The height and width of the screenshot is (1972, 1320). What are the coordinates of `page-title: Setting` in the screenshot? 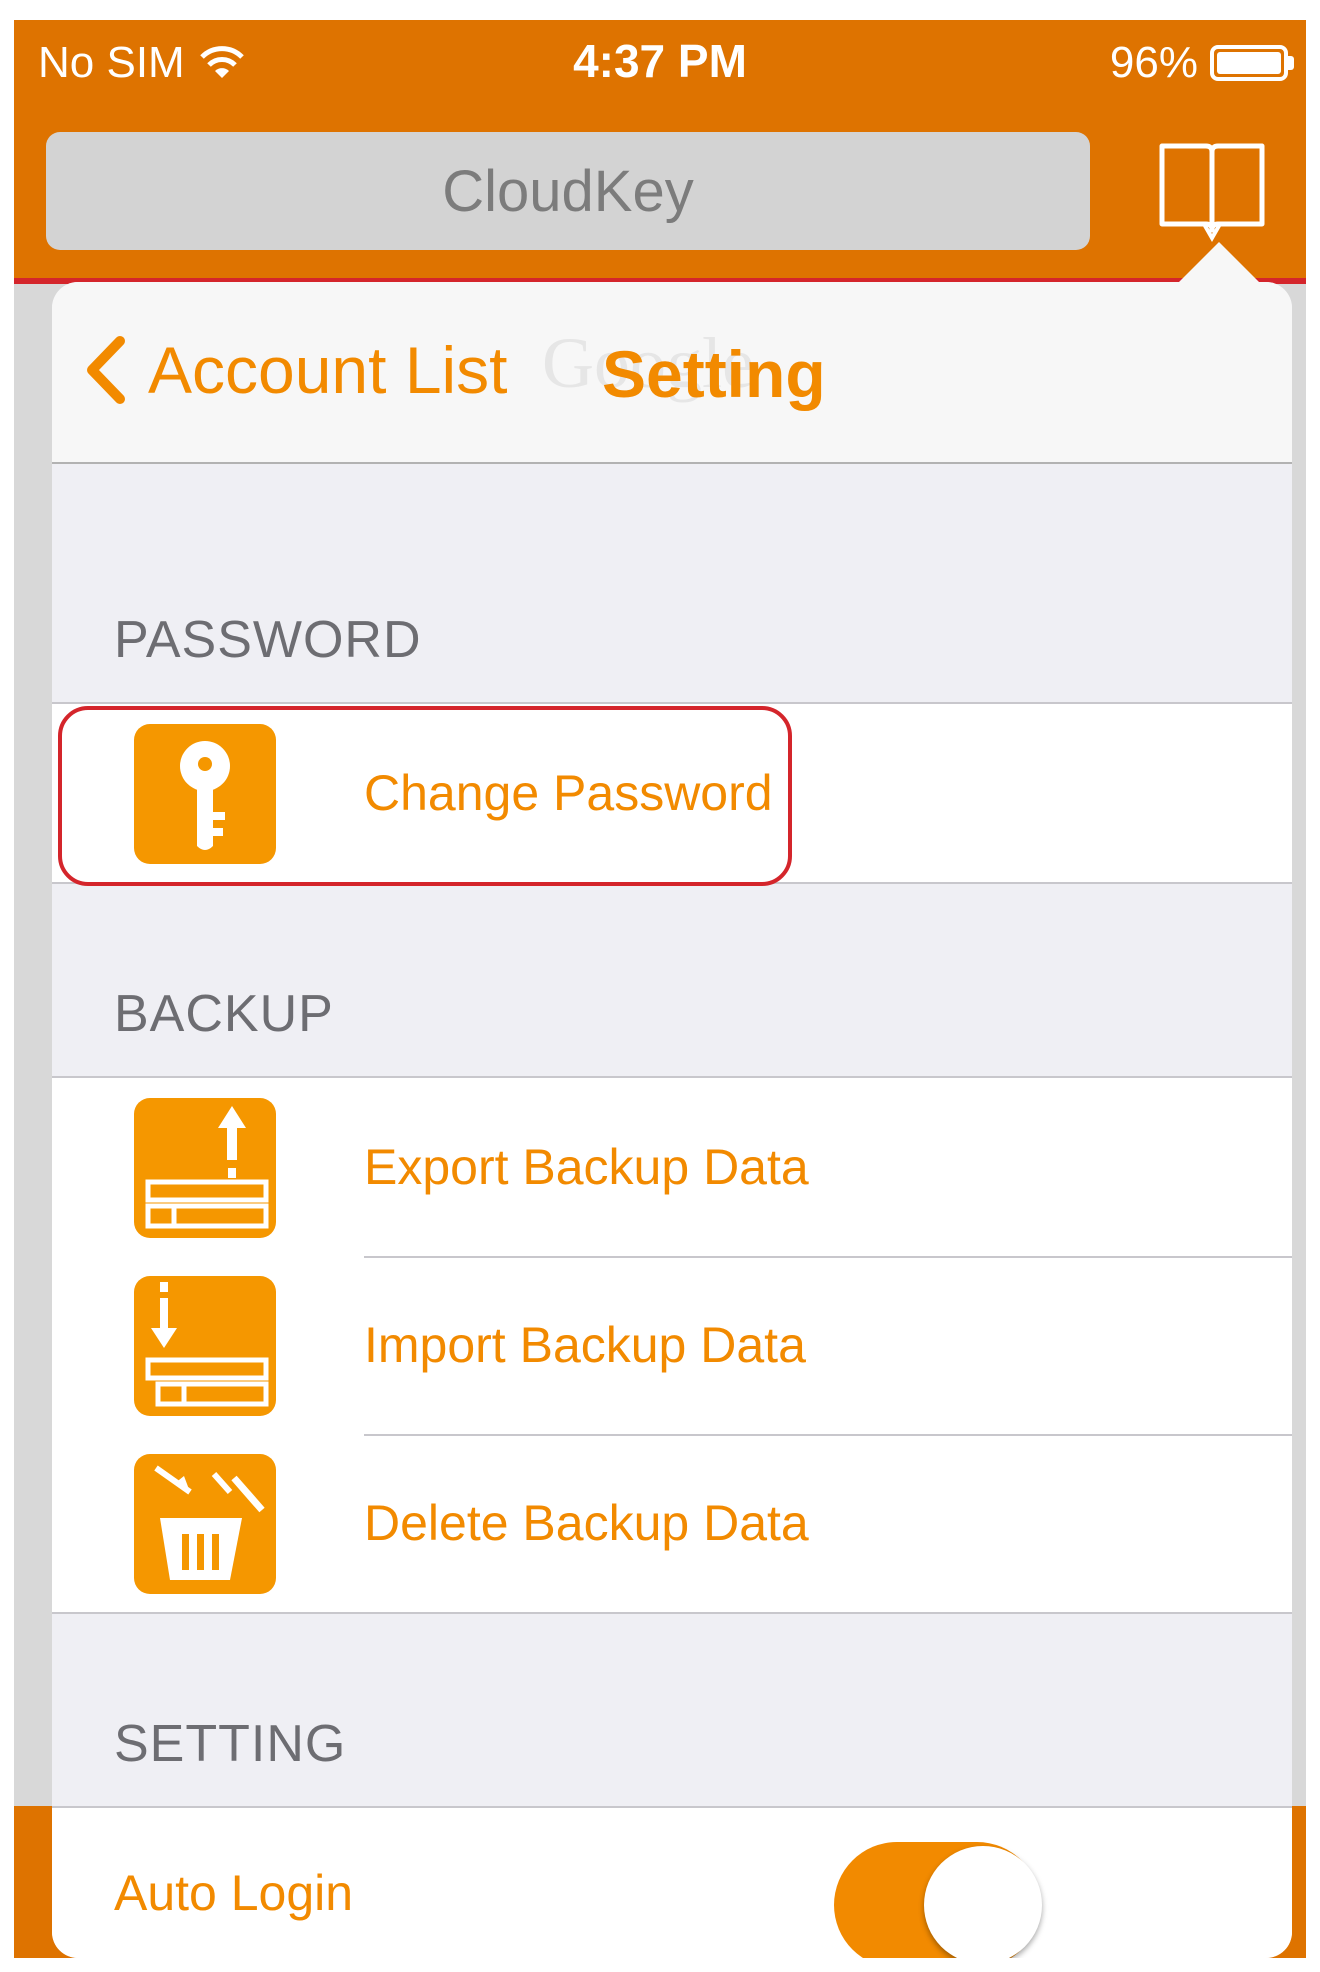 It's located at (714, 374).